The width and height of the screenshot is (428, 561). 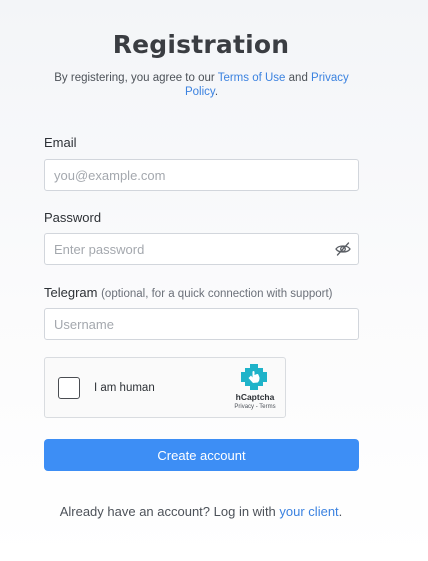 I want to click on captcha-label: I am human, so click(x=124, y=388).